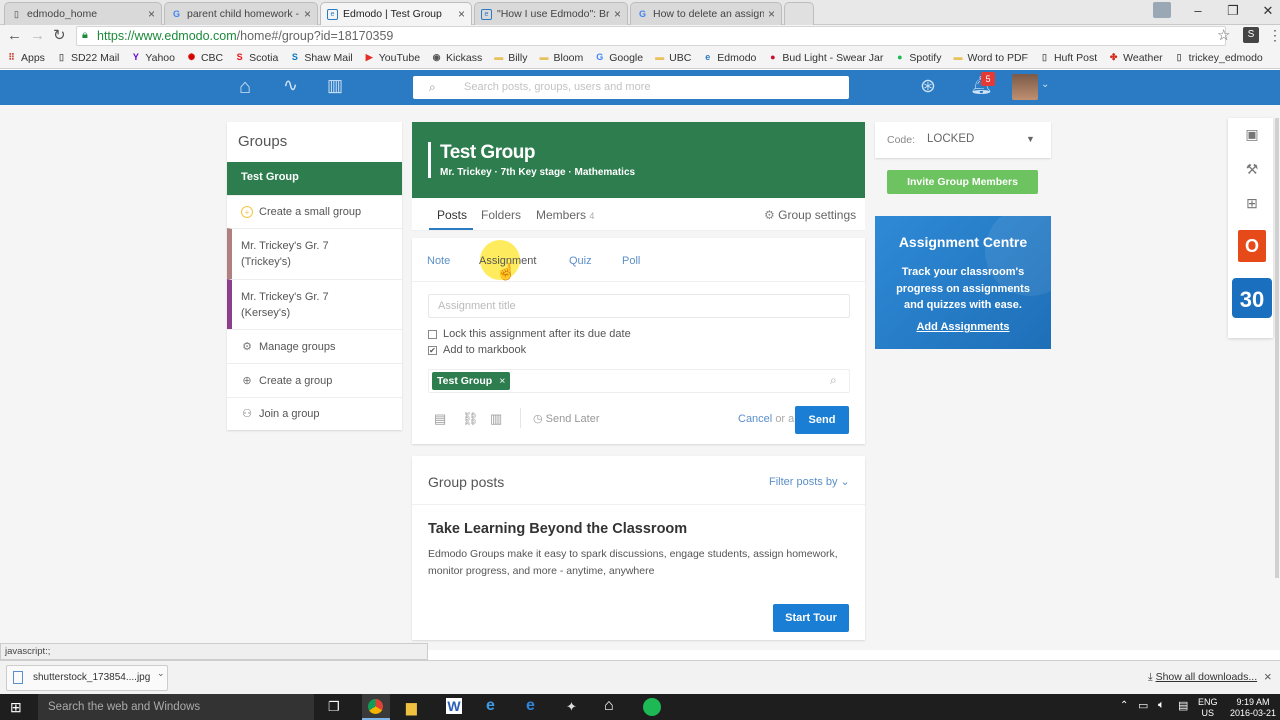 This screenshot has width=1280, height=720. What do you see at coordinates (1252, 298) in the screenshot?
I see `calendar-icon: 30` at bounding box center [1252, 298].